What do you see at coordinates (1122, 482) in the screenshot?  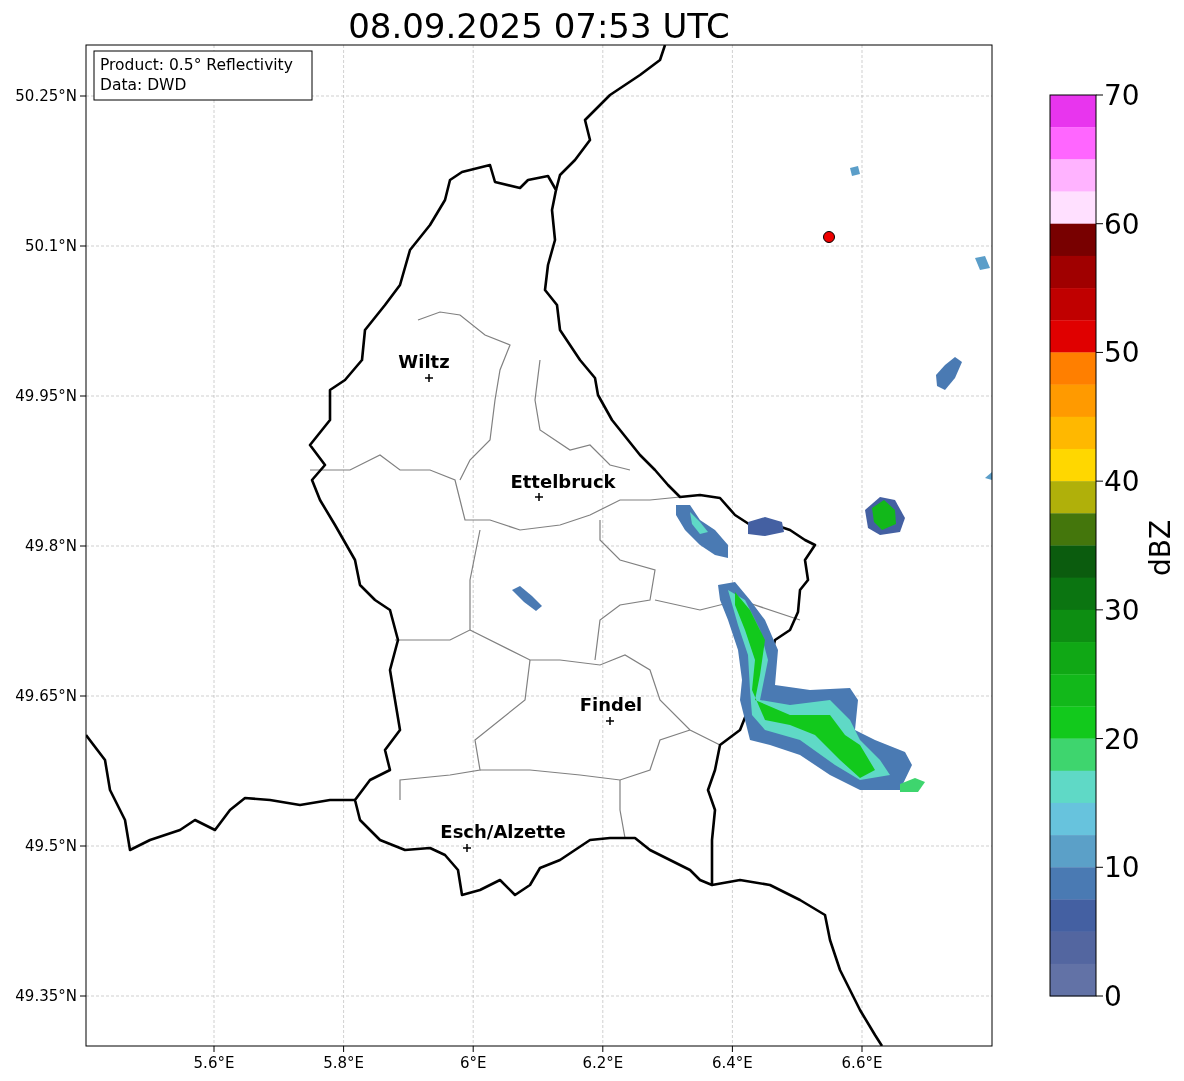 I see `colorbar-tick-label: 40` at bounding box center [1122, 482].